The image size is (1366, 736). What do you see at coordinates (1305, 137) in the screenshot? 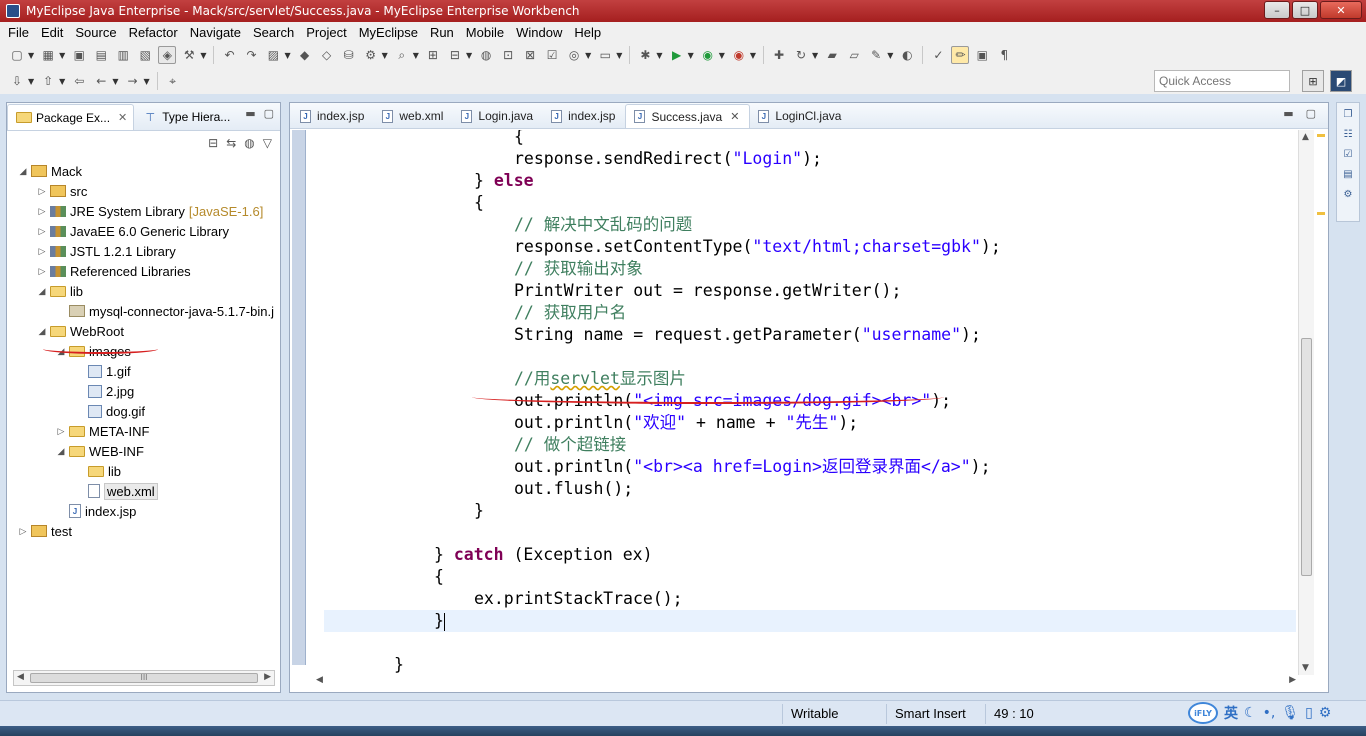
I see `scroll-up-icon: ▲` at bounding box center [1305, 137].